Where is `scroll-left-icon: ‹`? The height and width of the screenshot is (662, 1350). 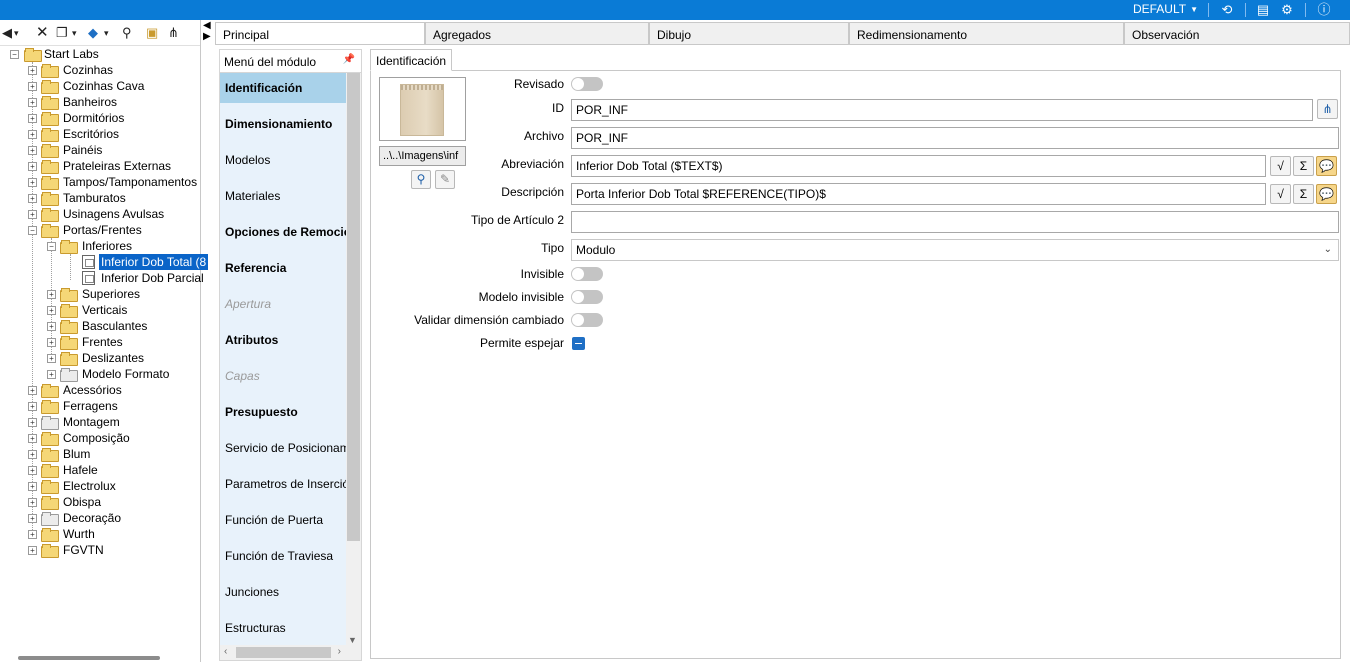 scroll-left-icon: ‹ is located at coordinates (225, 651).